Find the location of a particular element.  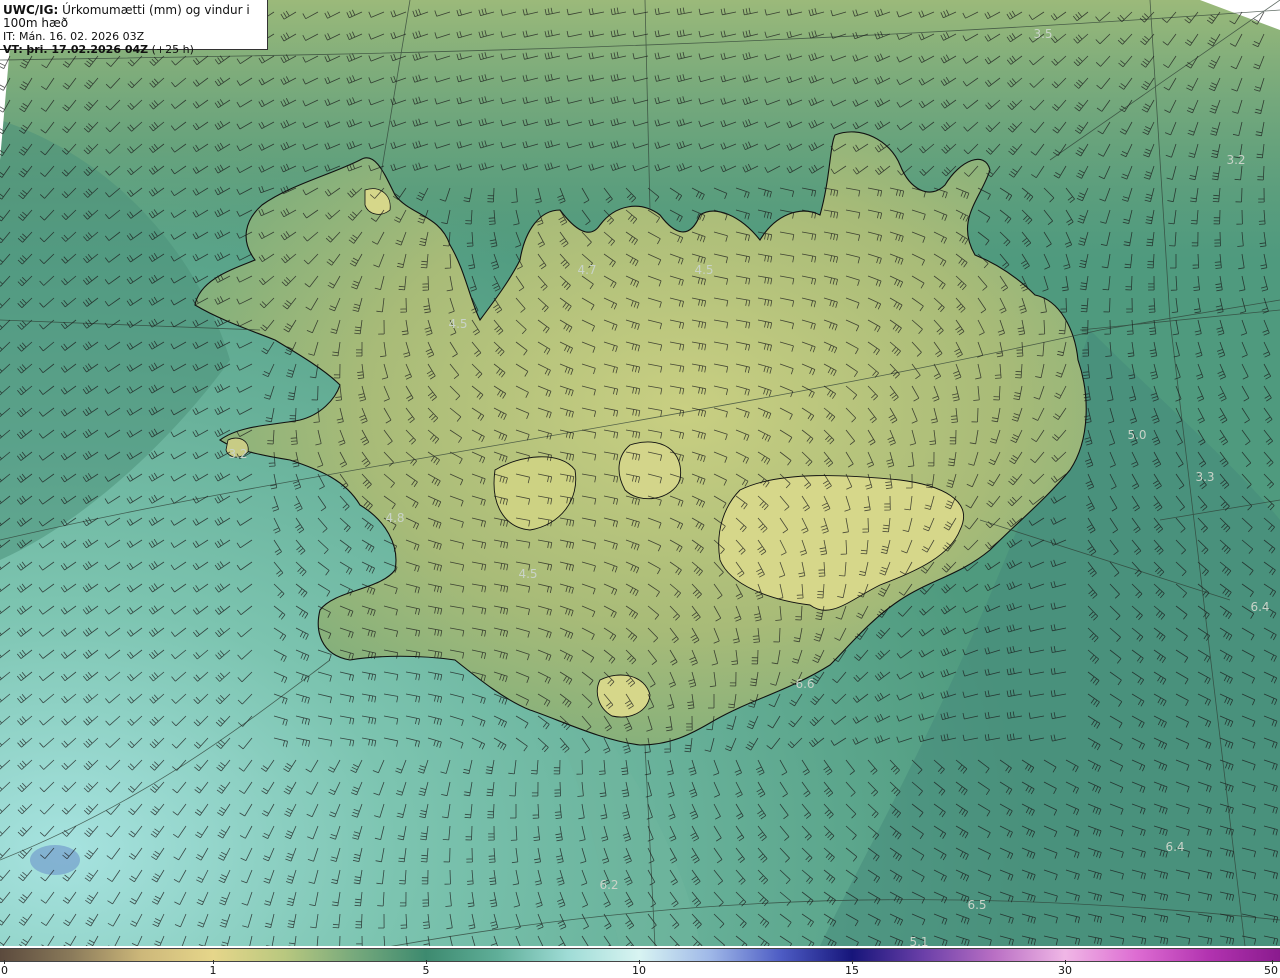

value-label: 6.5 is located at coordinates (976, 905).